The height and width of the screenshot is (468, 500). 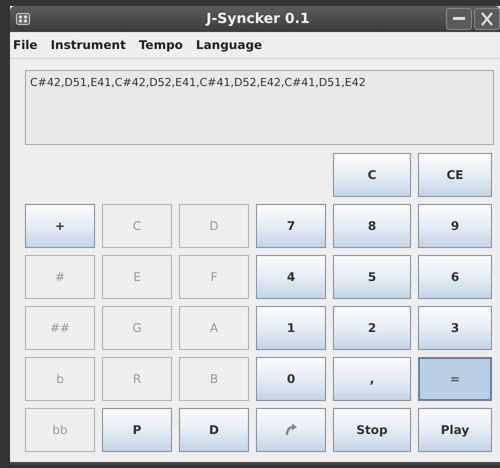 What do you see at coordinates (159, 45) in the screenshot?
I see `menu-item: Tempo` at bounding box center [159, 45].